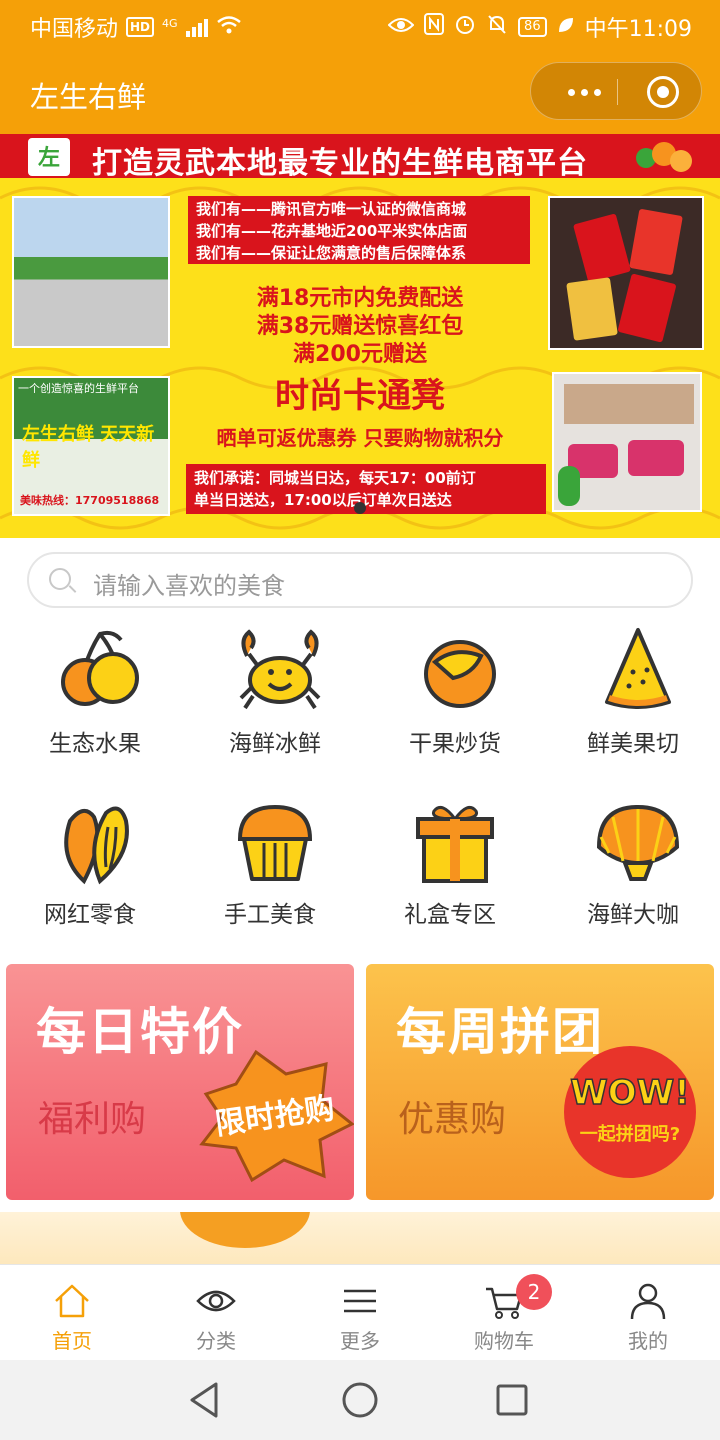 This screenshot has height=1440, width=720. What do you see at coordinates (180, 1082) in the screenshot?
I see `daily-deal-card: 每日特价 福利购 限时抢购` at bounding box center [180, 1082].